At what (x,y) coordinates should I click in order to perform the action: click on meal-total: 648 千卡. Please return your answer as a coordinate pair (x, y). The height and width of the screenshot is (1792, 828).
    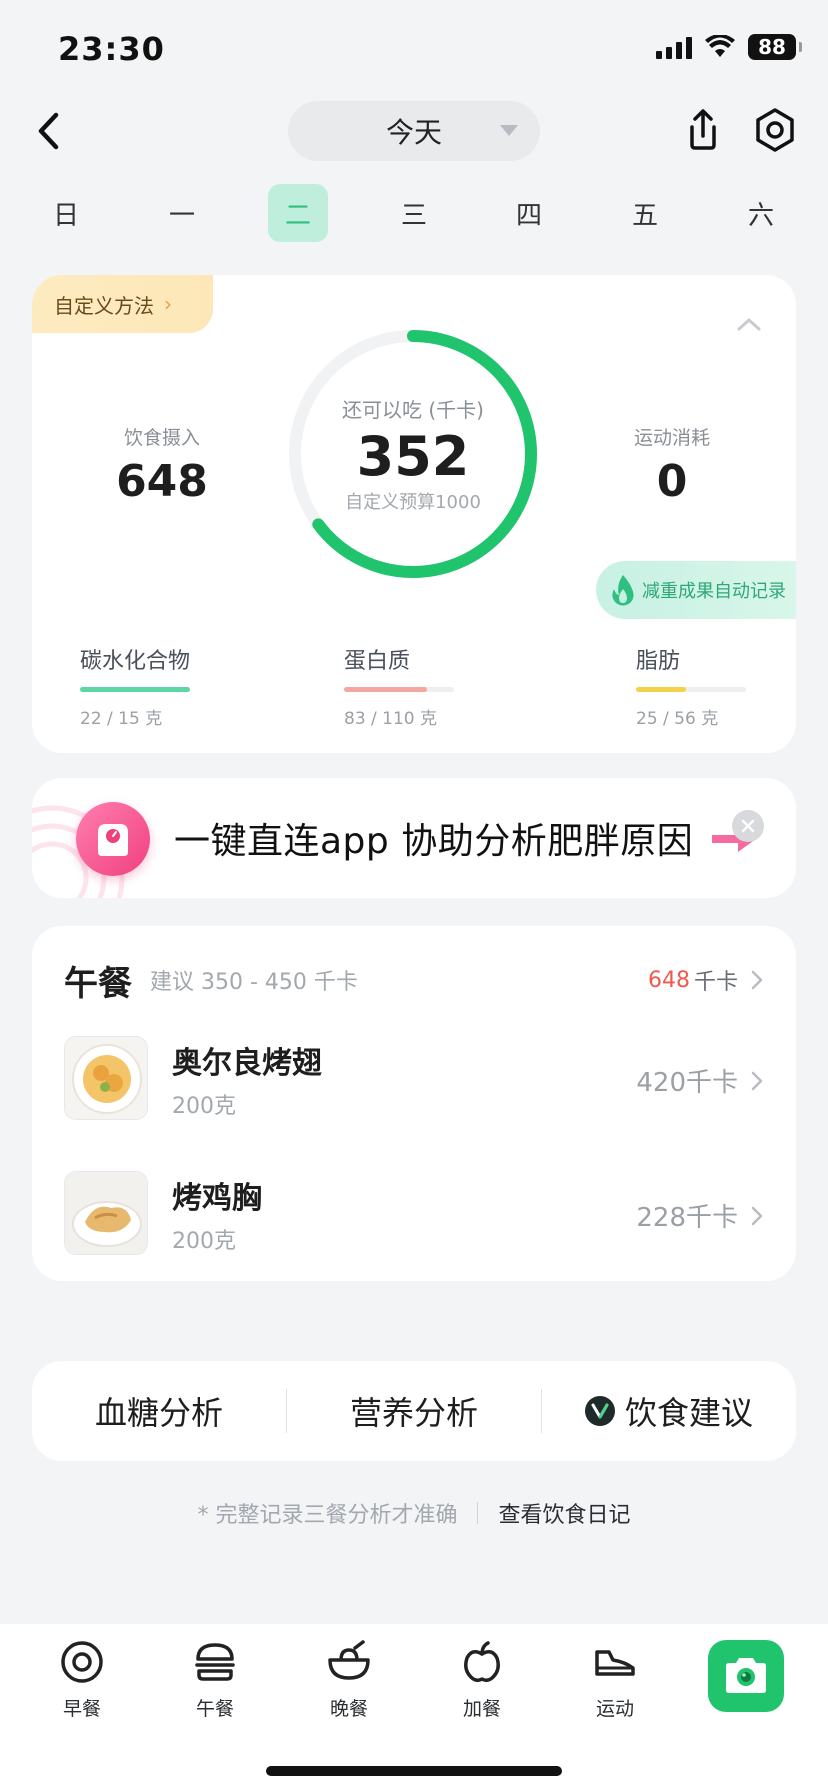
    Looking at the image, I should click on (706, 980).